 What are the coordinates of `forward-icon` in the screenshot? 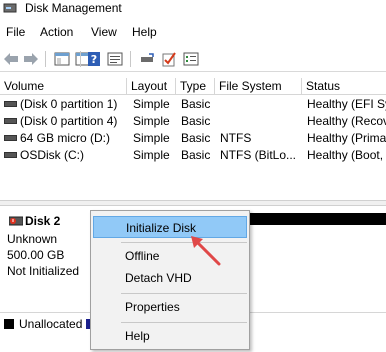 It's located at (31, 59).